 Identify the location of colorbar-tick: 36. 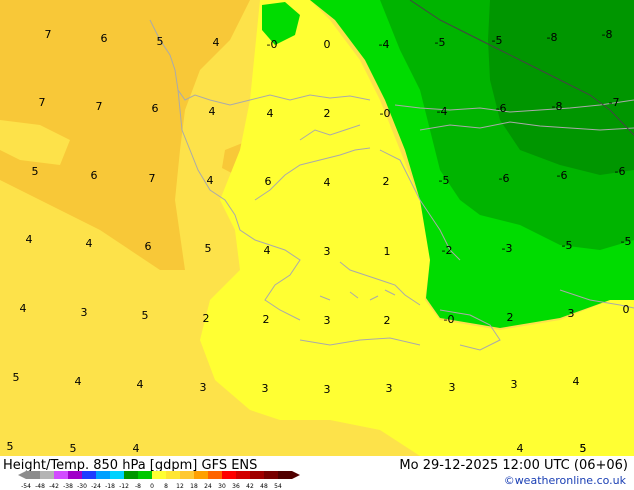
(236, 486).